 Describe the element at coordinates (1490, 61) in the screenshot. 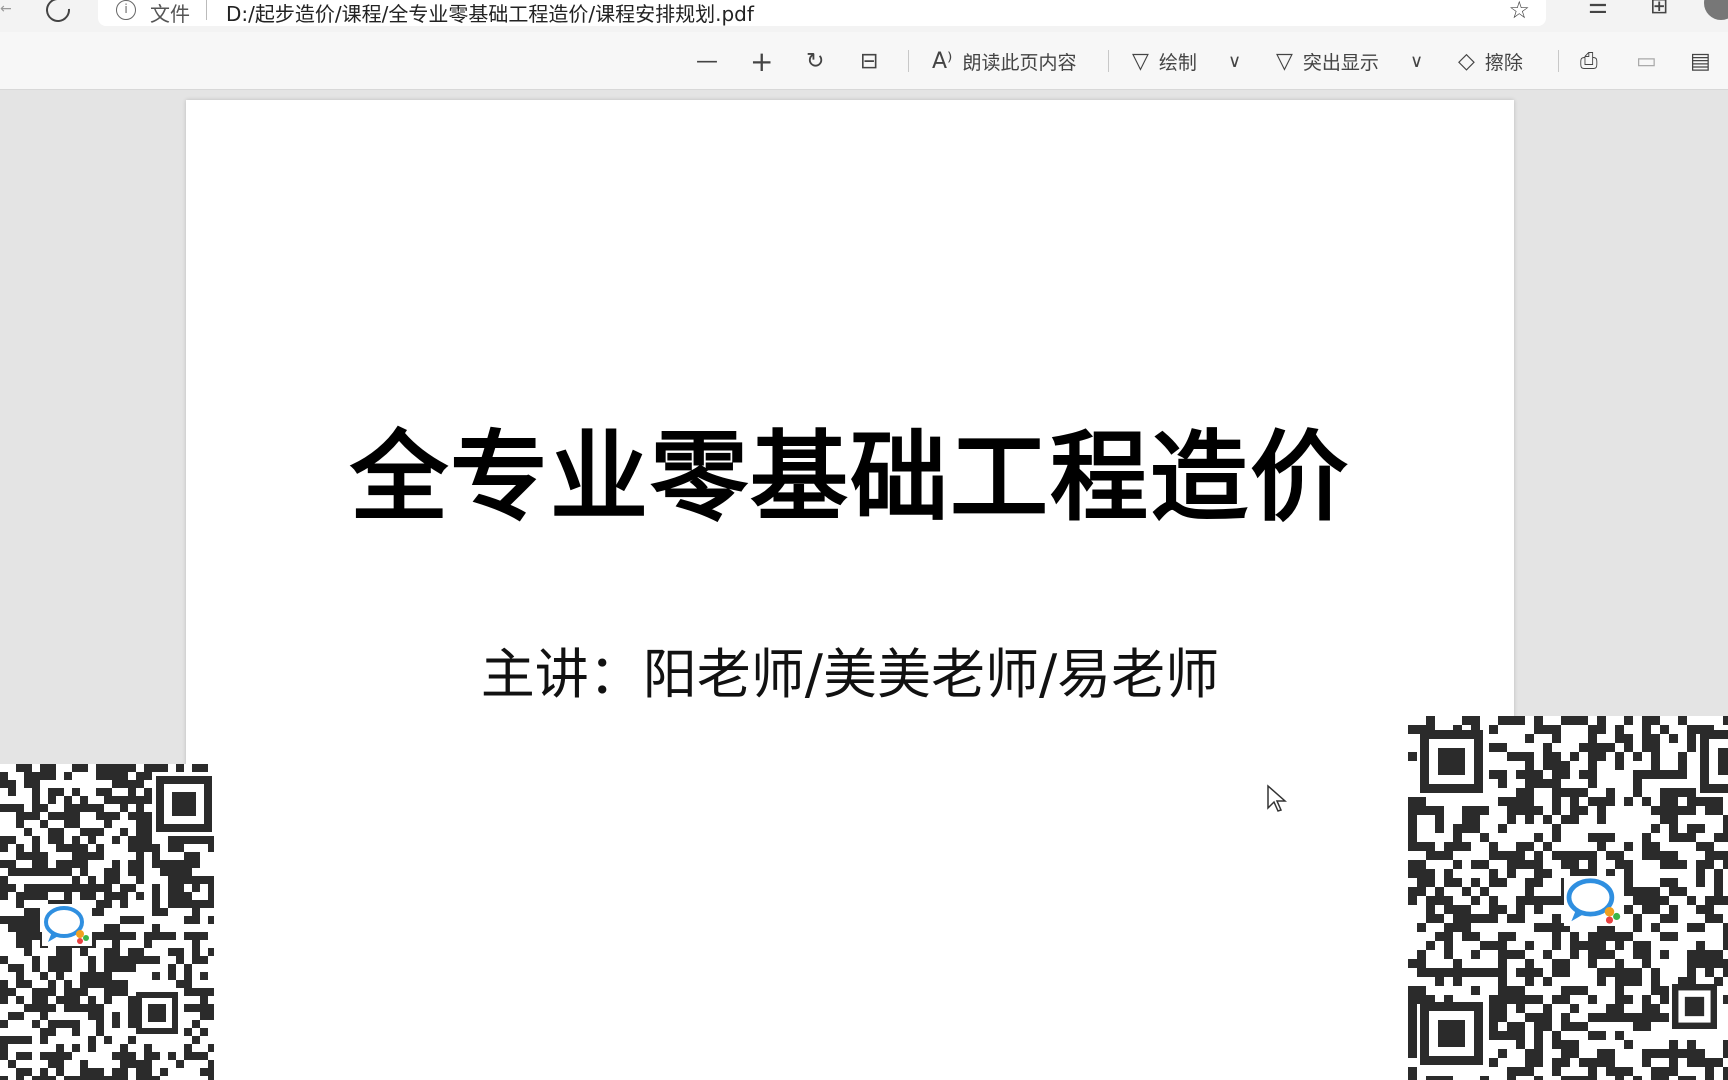

I see `erase-button: ◇ 擦除` at that location.